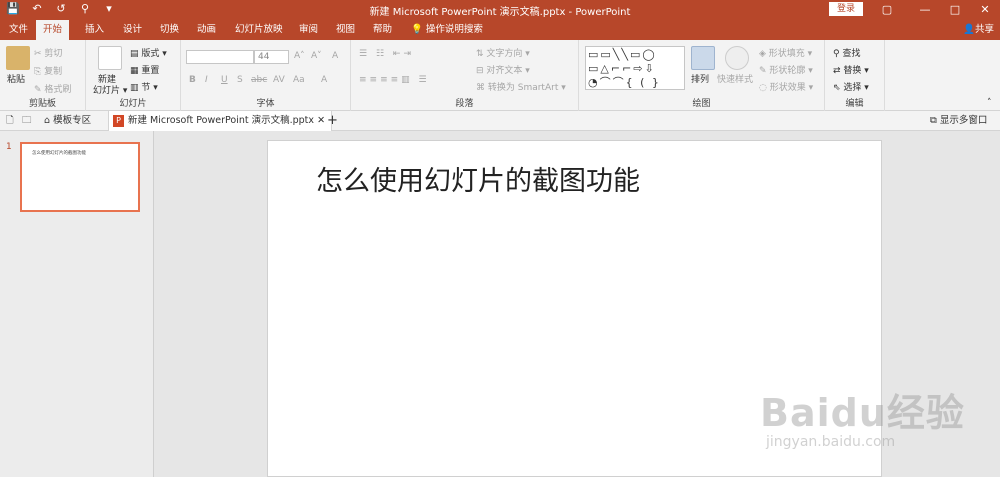 The image size is (1000, 477). Describe the element at coordinates (521, 86) in the screenshot. I see `smartart-button: ⌘ 转换为 SmartArt ▾` at that location.